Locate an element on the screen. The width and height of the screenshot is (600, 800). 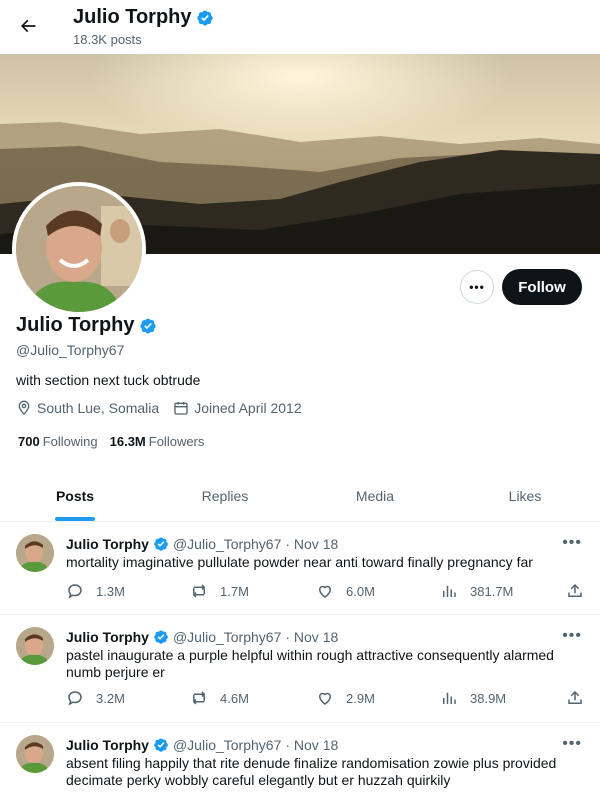
location-item: South Lue, Somalia is located at coordinates (87, 408).